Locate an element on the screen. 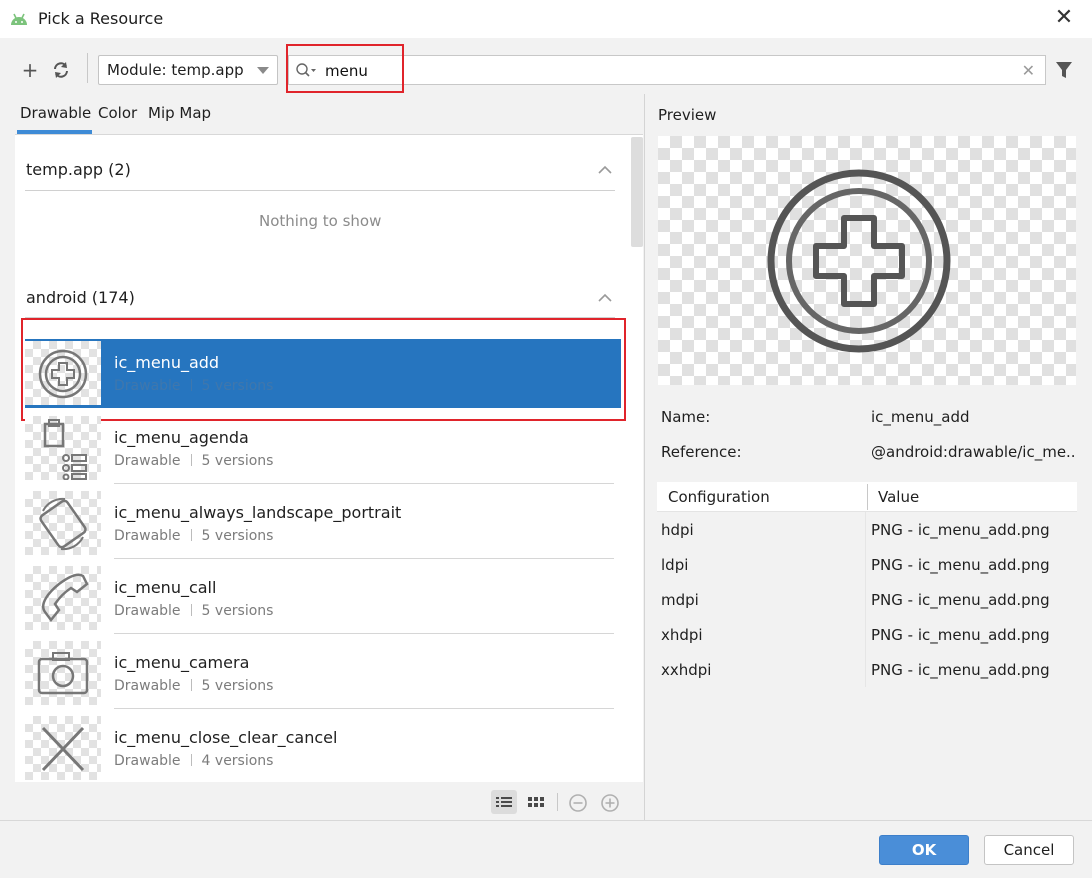 Image resolution: width=1092 pixels, height=878 pixels. phone-icon is located at coordinates (65, 598).